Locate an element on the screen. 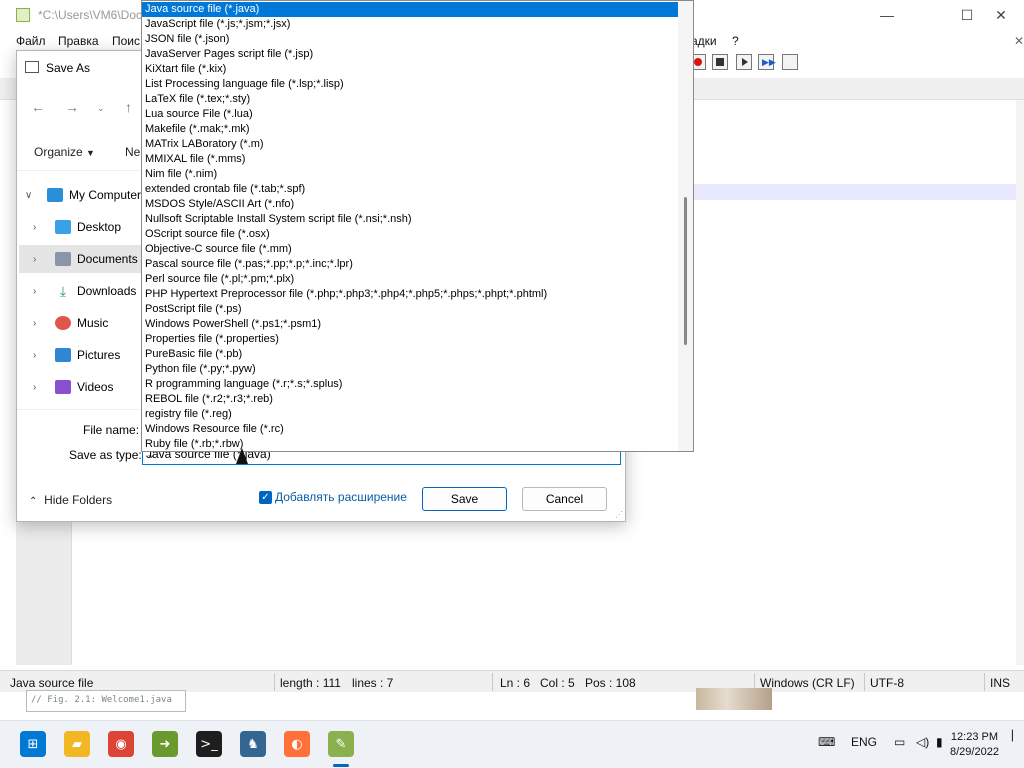  back-arrow-icon: ← is located at coordinates (38, 107).